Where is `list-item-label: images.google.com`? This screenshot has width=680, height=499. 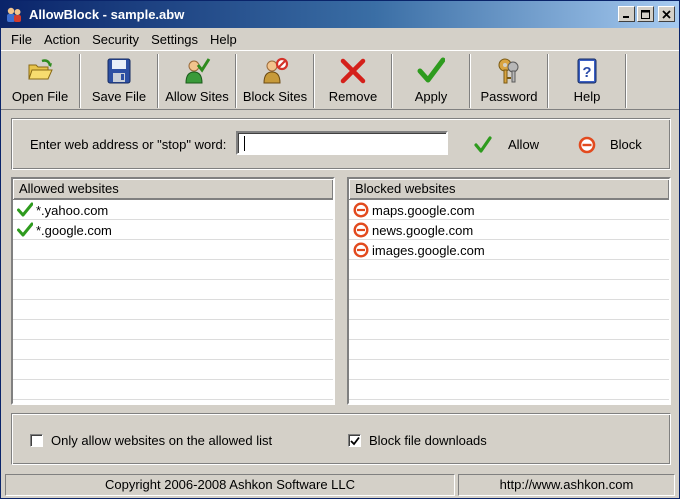
list-item-label: images.google.com is located at coordinates (428, 250).